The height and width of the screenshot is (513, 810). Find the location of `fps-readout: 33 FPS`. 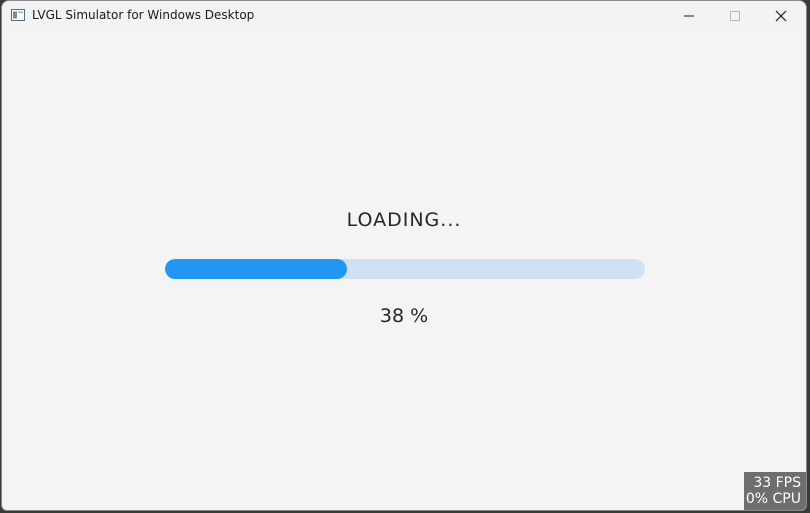

fps-readout: 33 FPS is located at coordinates (777, 483).